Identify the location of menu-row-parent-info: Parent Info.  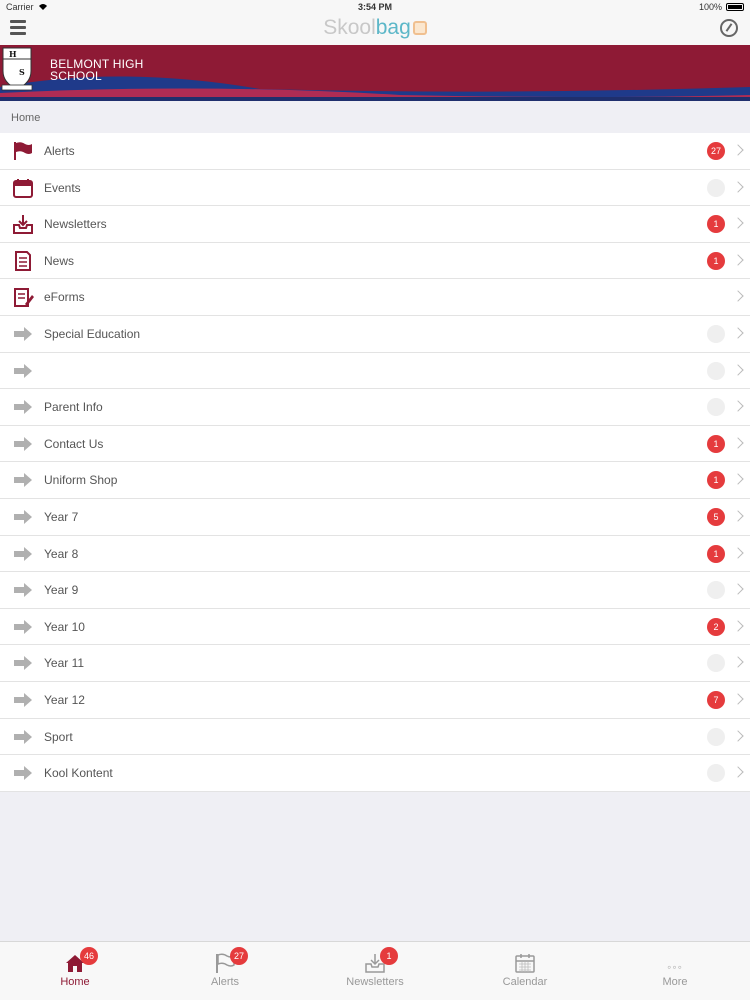
(375, 407).